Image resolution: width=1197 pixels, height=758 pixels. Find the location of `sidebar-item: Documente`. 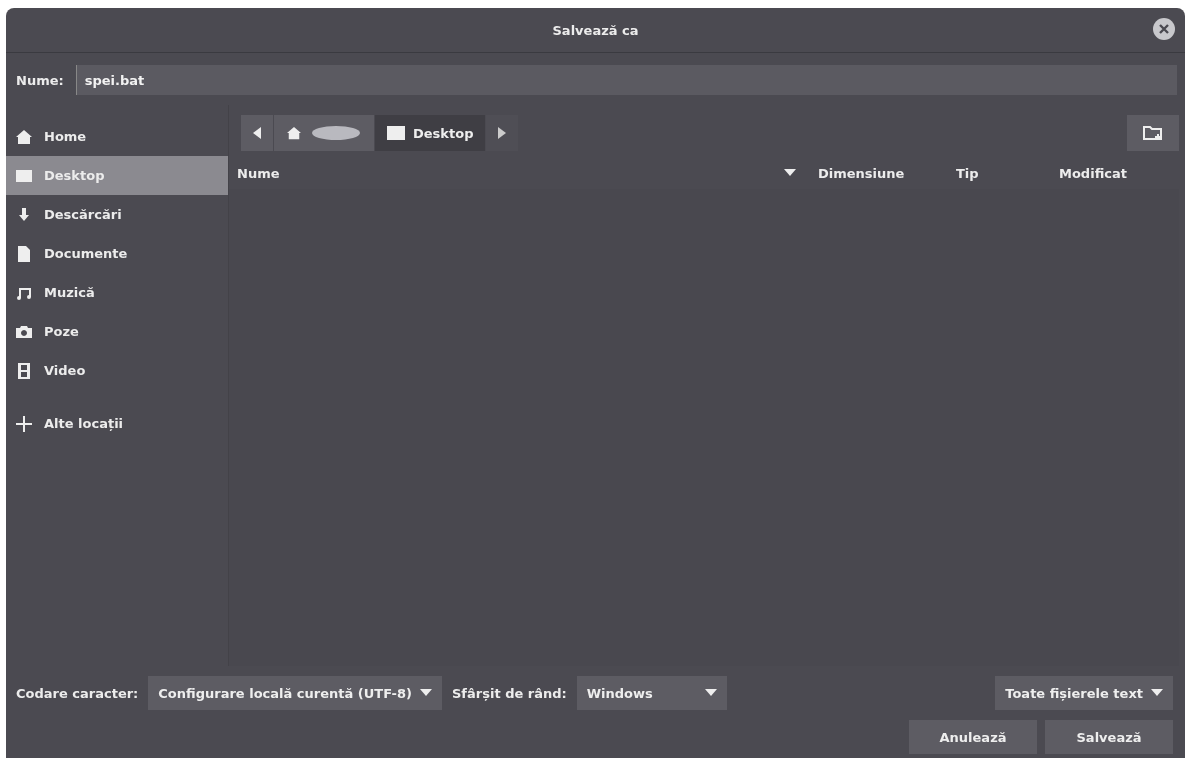

sidebar-item: Documente is located at coordinates (117, 253).